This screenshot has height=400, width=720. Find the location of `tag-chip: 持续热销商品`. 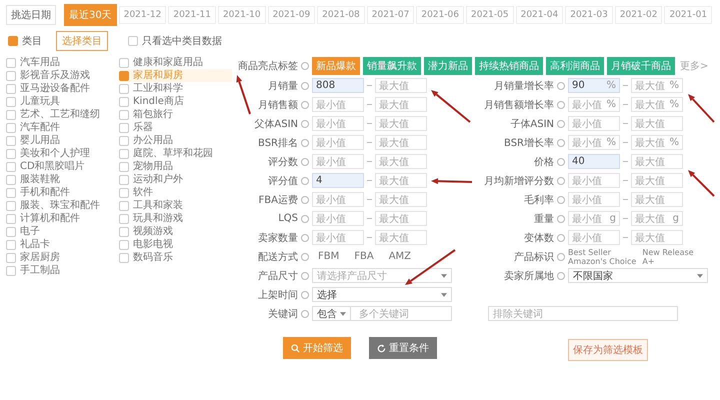

tag-chip: 持续热销商品 is located at coordinates (509, 66).